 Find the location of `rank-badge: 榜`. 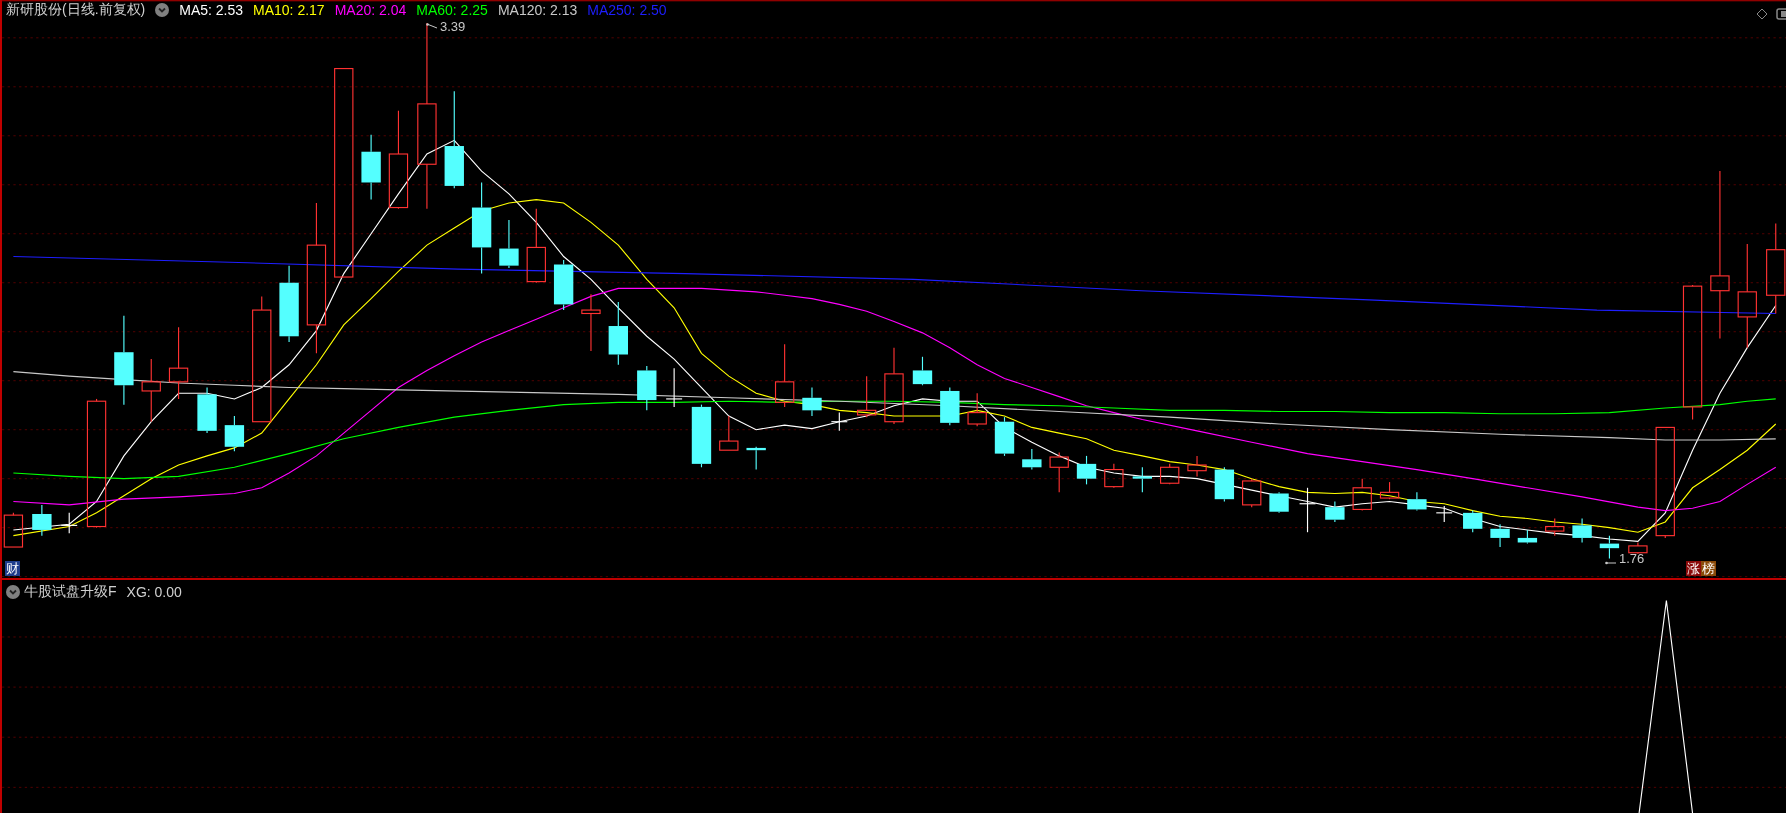

rank-badge: 榜 is located at coordinates (1708, 568).